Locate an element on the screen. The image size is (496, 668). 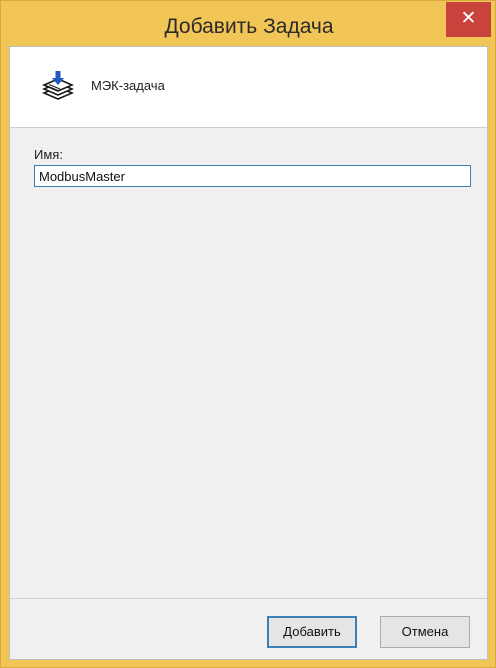
cancel-button: Отмена is located at coordinates (425, 632).